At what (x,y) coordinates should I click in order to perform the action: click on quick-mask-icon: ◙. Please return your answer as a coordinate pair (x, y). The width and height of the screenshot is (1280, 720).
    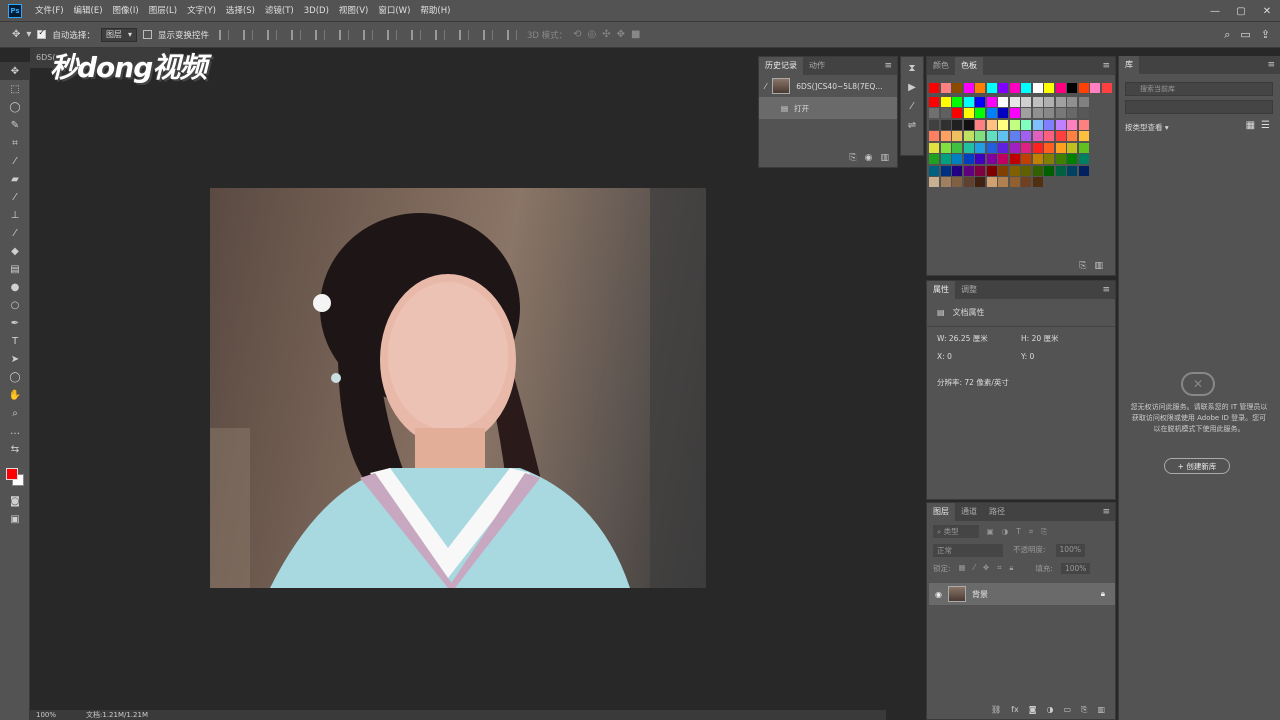
    Looking at the image, I should click on (15, 501).